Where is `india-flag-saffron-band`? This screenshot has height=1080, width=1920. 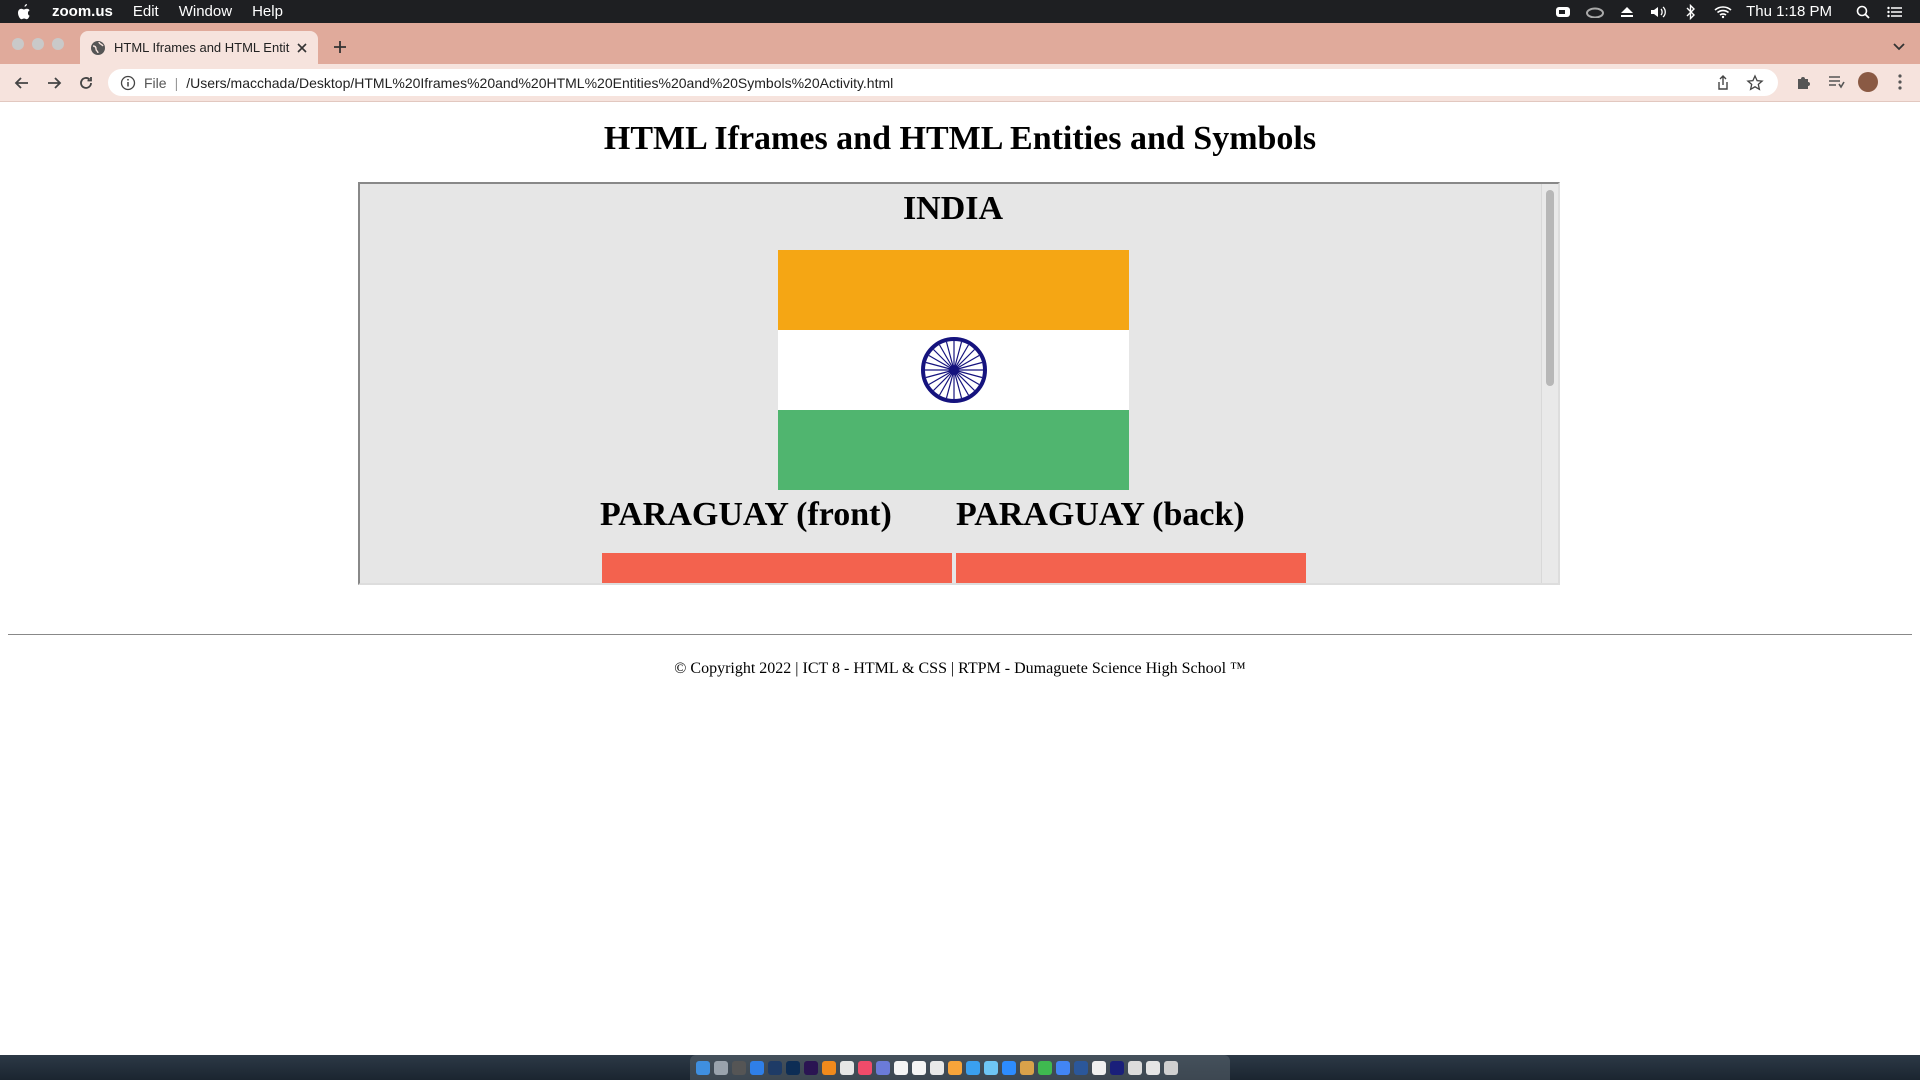 india-flag-saffron-band is located at coordinates (953, 290).